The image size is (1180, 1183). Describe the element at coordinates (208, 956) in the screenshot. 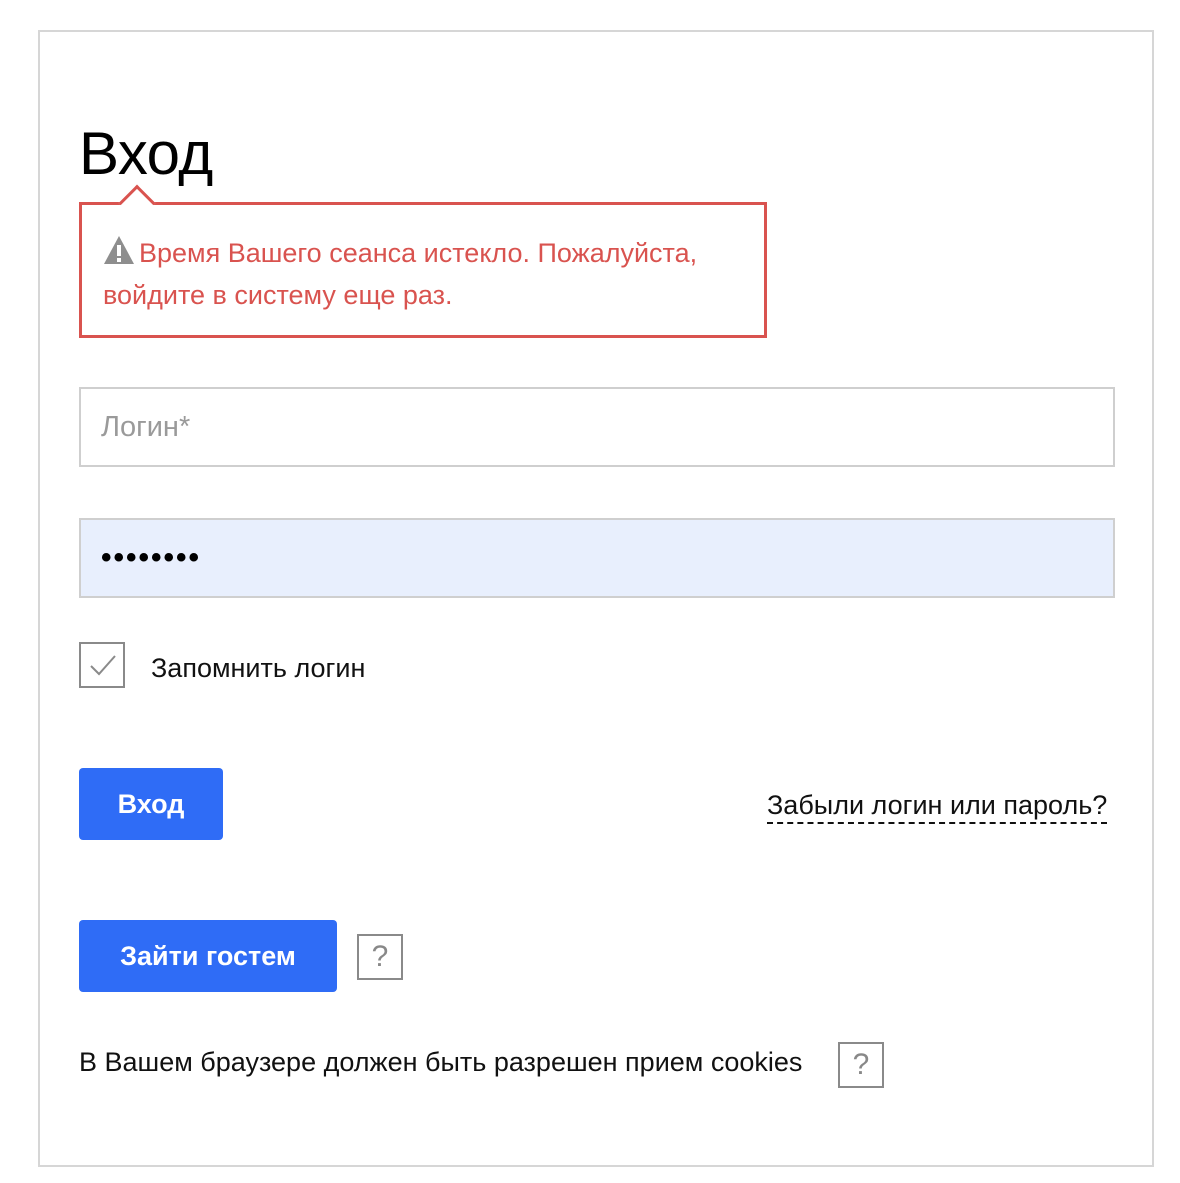

I see `guest-login-button: Зайти гостем` at that location.